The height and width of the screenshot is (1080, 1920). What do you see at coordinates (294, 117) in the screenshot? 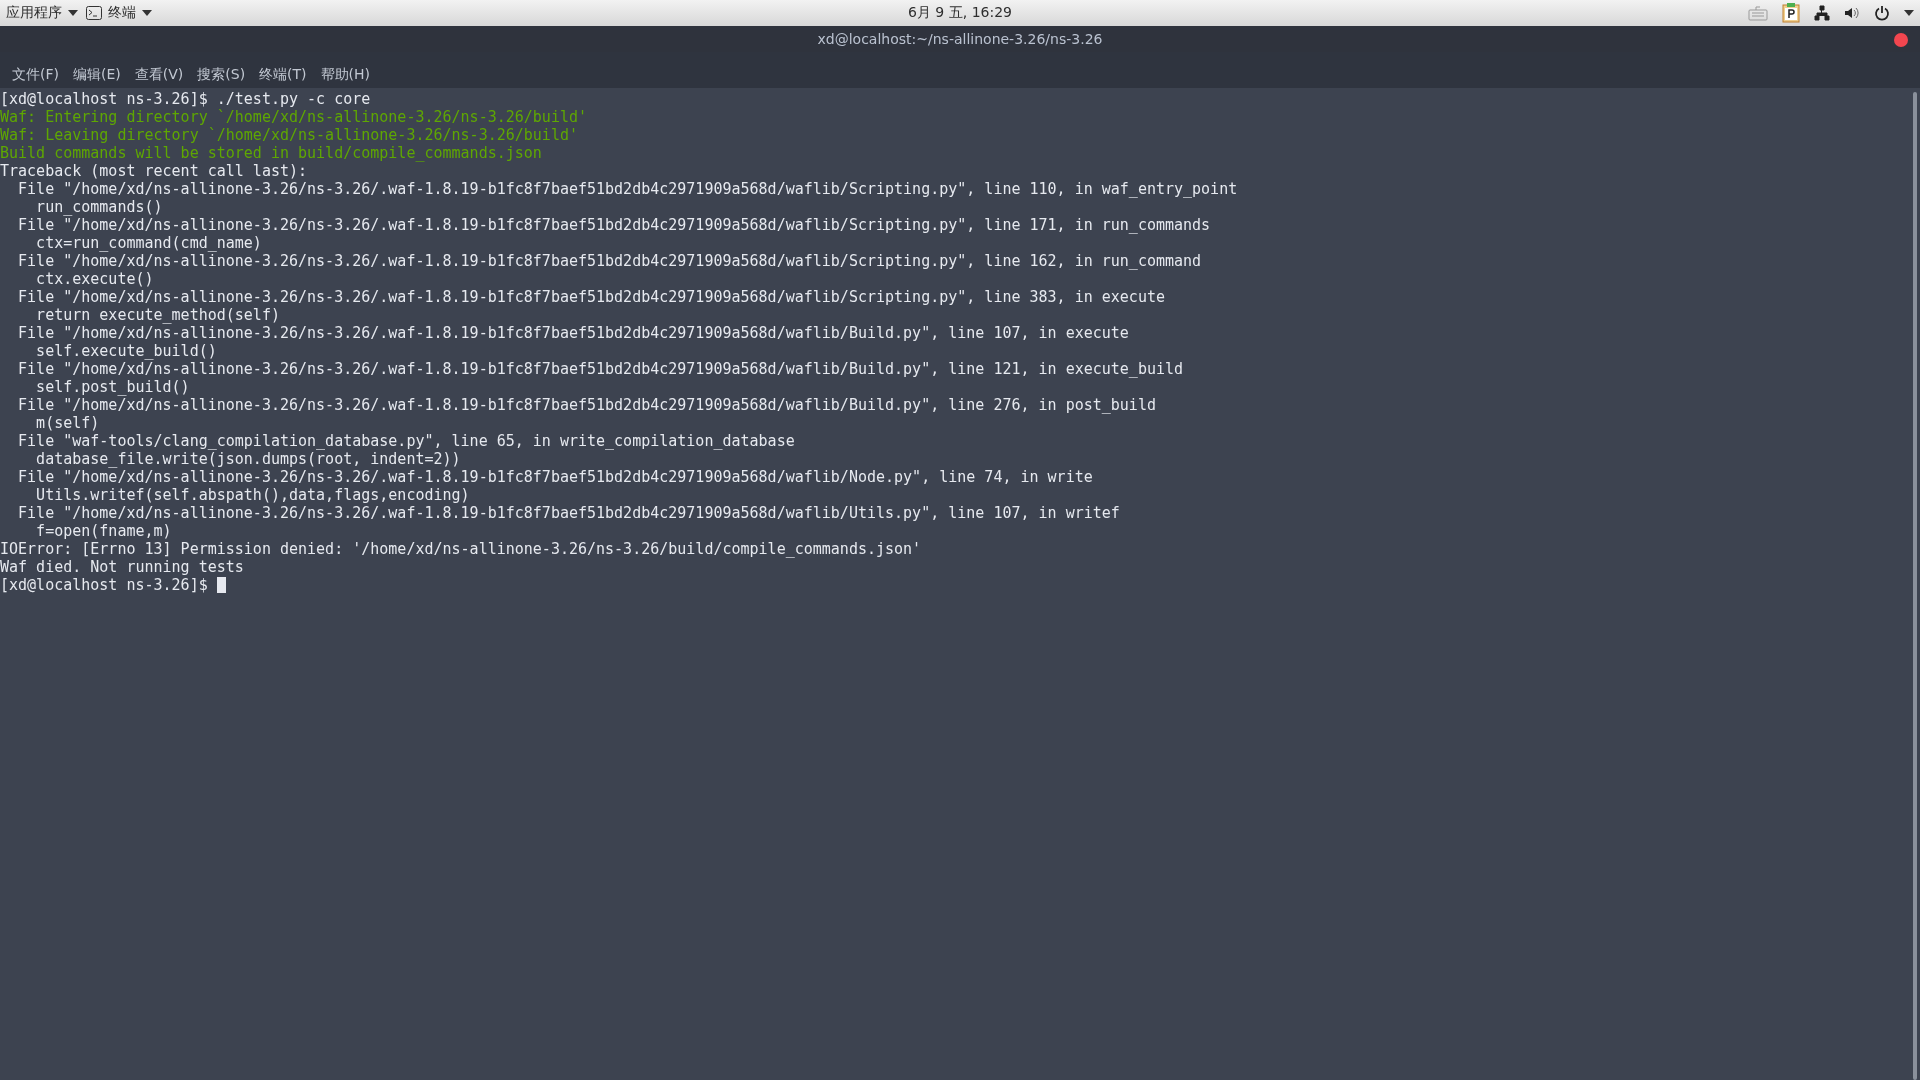
I see `terminal-line: Waf: Entering directory `/home/xd/ns-allinone-3.26/ns-3.26/build'` at bounding box center [294, 117].